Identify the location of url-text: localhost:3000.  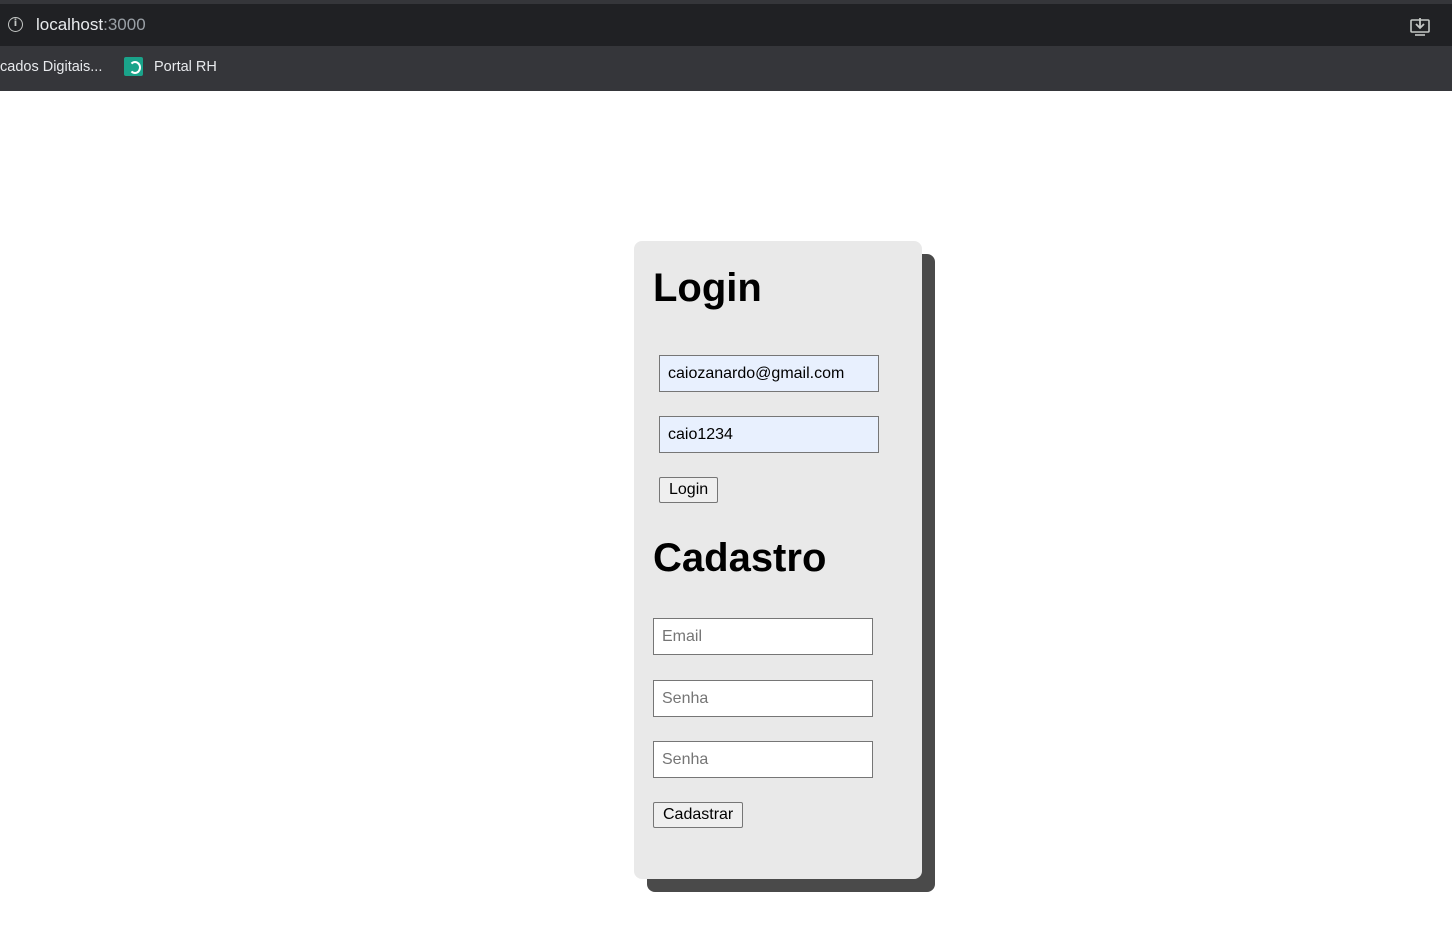
(91, 25).